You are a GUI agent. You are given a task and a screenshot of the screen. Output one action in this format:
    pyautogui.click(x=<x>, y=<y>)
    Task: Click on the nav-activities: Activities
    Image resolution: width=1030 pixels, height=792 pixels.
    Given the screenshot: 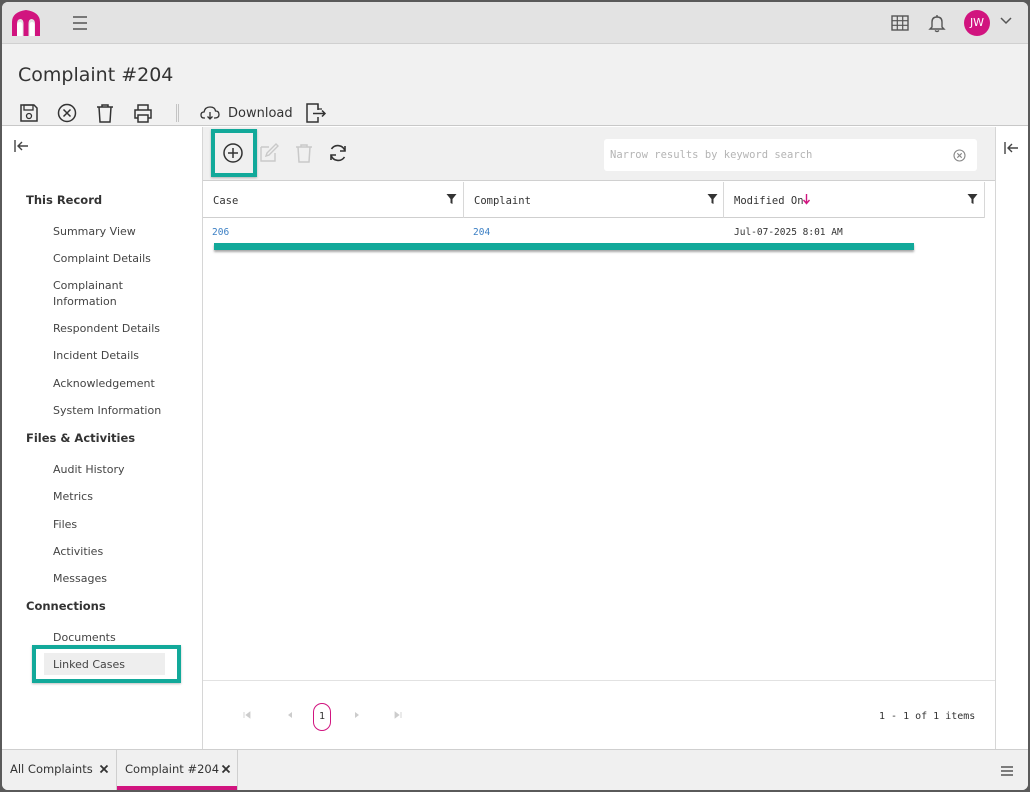 What is the action you would take?
    pyautogui.click(x=113, y=552)
    